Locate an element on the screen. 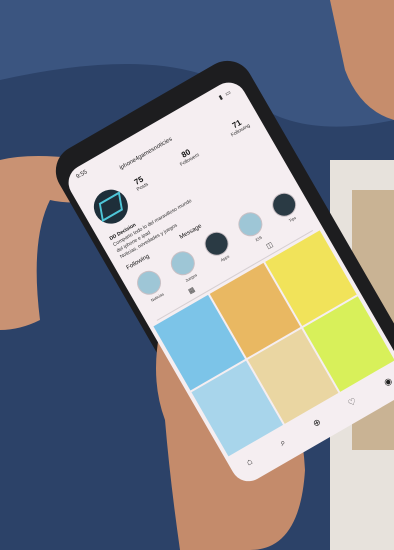 This screenshot has width=394, height=550. grid-icon: ▦ is located at coordinates (191, 290).